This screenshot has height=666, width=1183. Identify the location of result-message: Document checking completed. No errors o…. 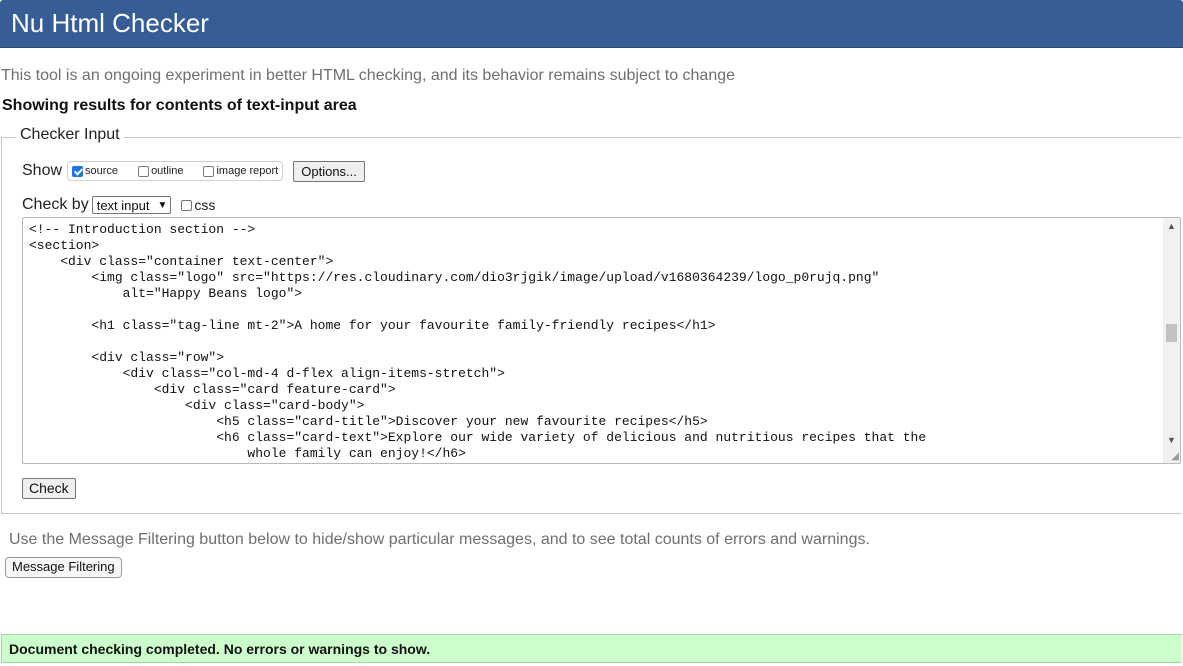
(220, 649).